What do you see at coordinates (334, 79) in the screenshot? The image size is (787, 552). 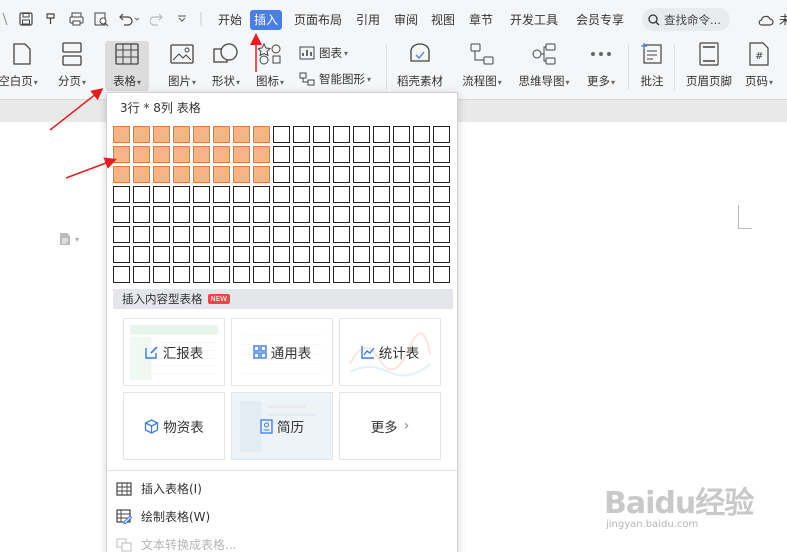 I see `smart-art-button: 智能图形 ▾` at bounding box center [334, 79].